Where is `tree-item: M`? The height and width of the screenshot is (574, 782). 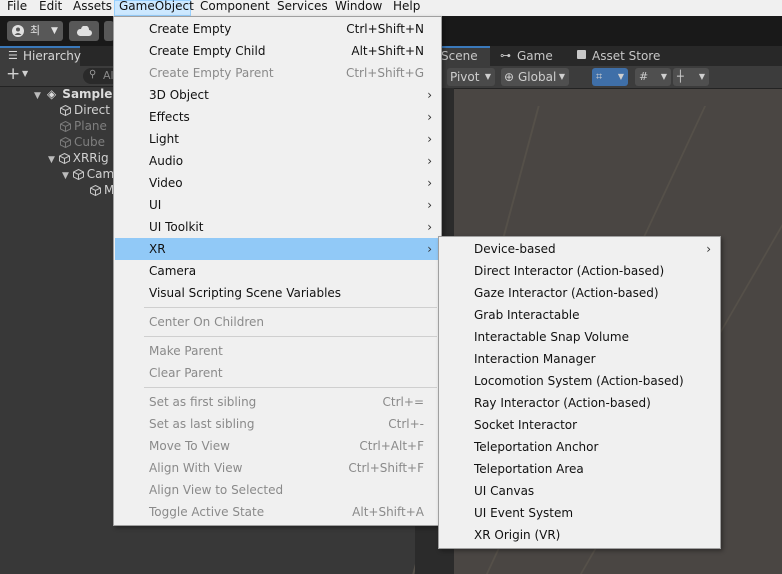
tree-item: M is located at coordinates (102, 190).